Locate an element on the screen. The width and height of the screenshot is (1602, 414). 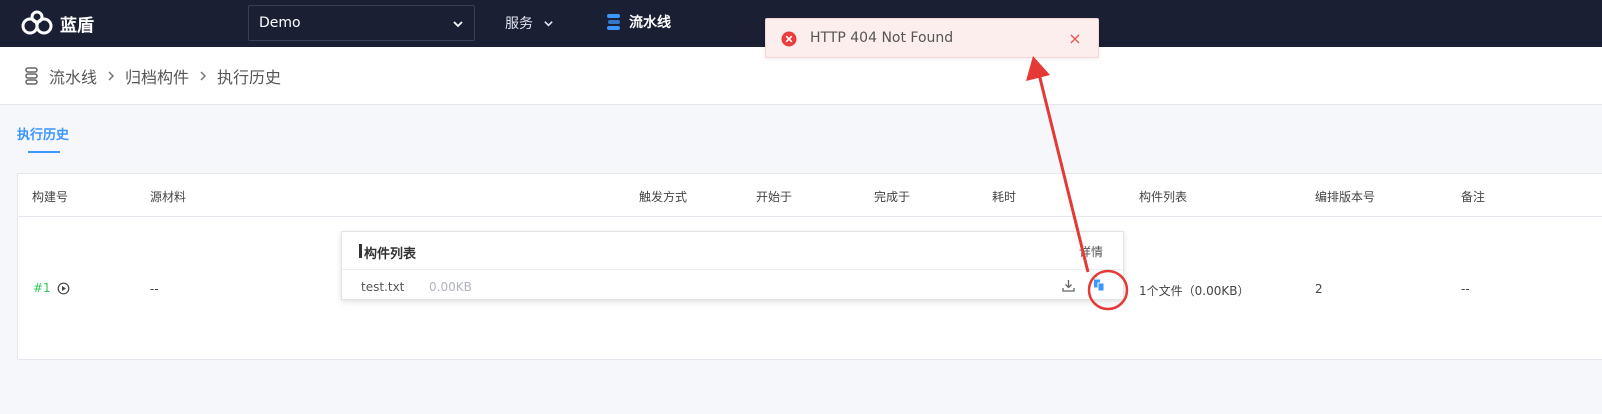
error-icon is located at coordinates (789, 39).